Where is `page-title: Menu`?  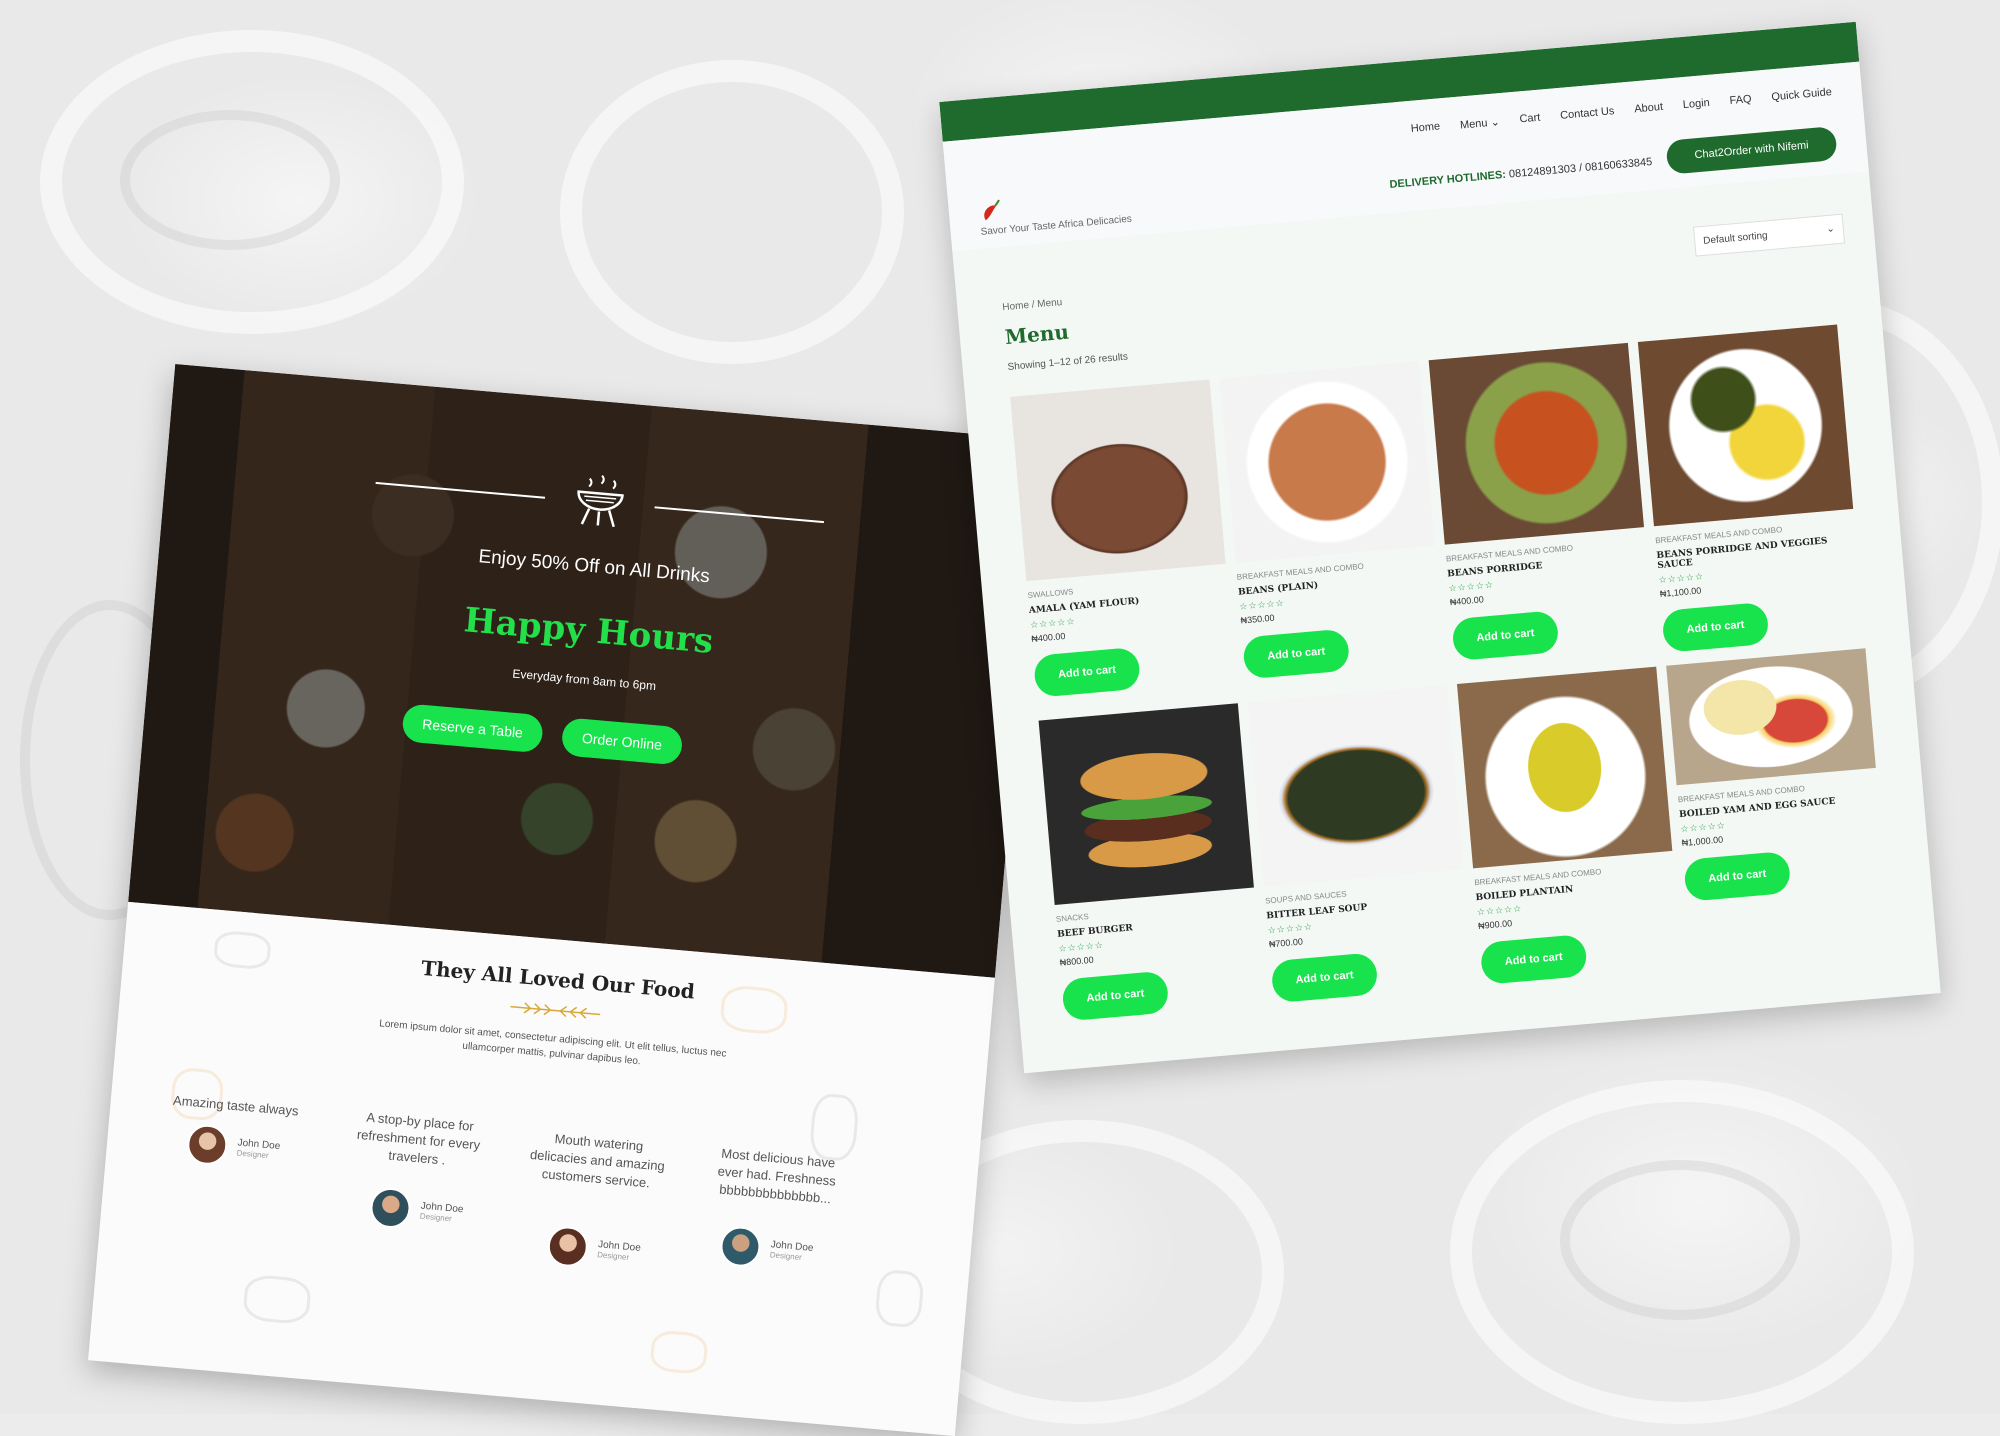 page-title: Menu is located at coordinates (1036, 334).